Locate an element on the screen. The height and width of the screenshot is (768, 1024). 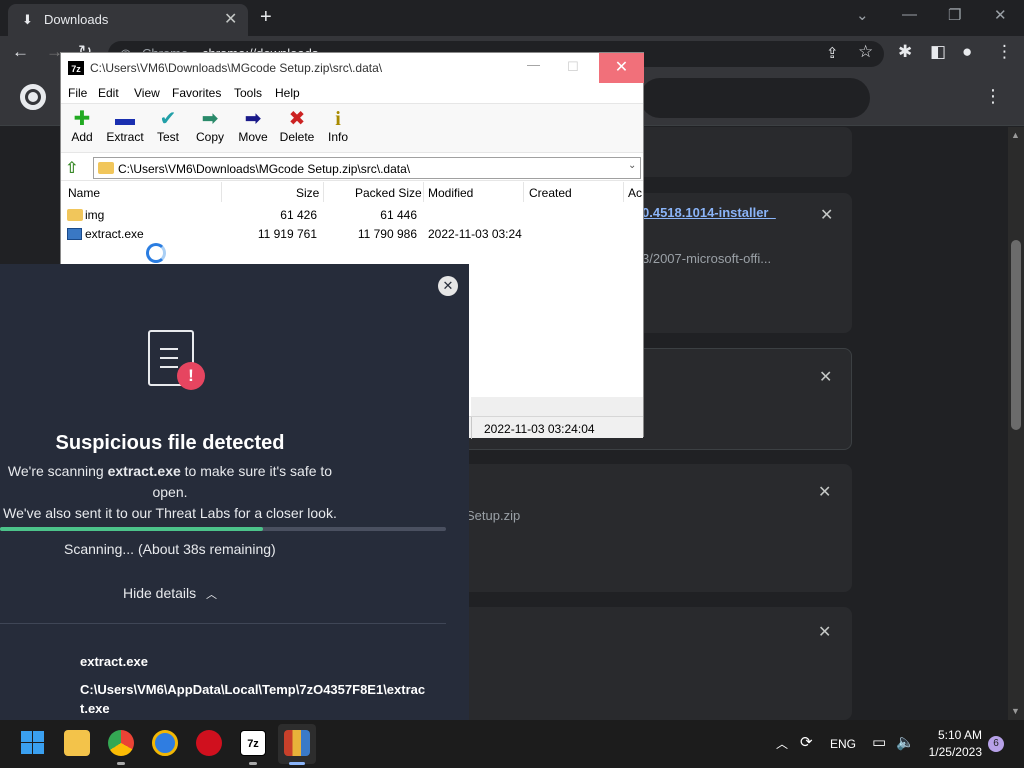
restore-icon: ❐ is located at coordinates (954, 15).